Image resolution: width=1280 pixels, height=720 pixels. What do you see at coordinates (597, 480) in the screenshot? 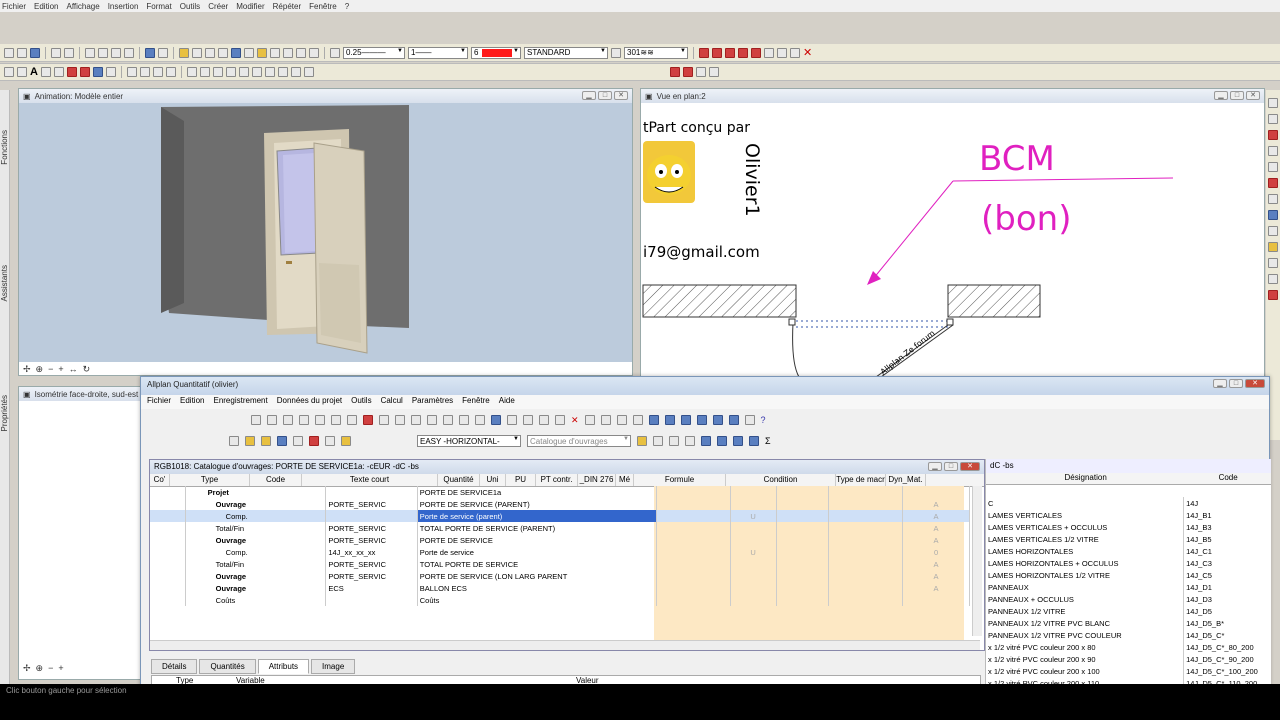
I see `catalog-col-header: _DIN 276` at bounding box center [597, 480].